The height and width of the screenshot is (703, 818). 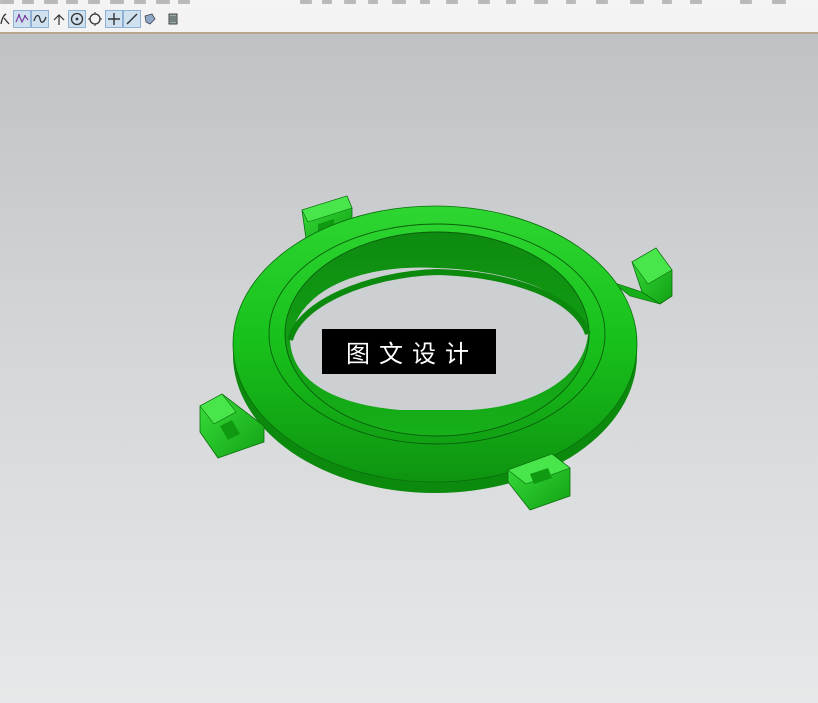 What do you see at coordinates (409, 21) in the screenshot?
I see `sketch-toolbar` at bounding box center [409, 21].